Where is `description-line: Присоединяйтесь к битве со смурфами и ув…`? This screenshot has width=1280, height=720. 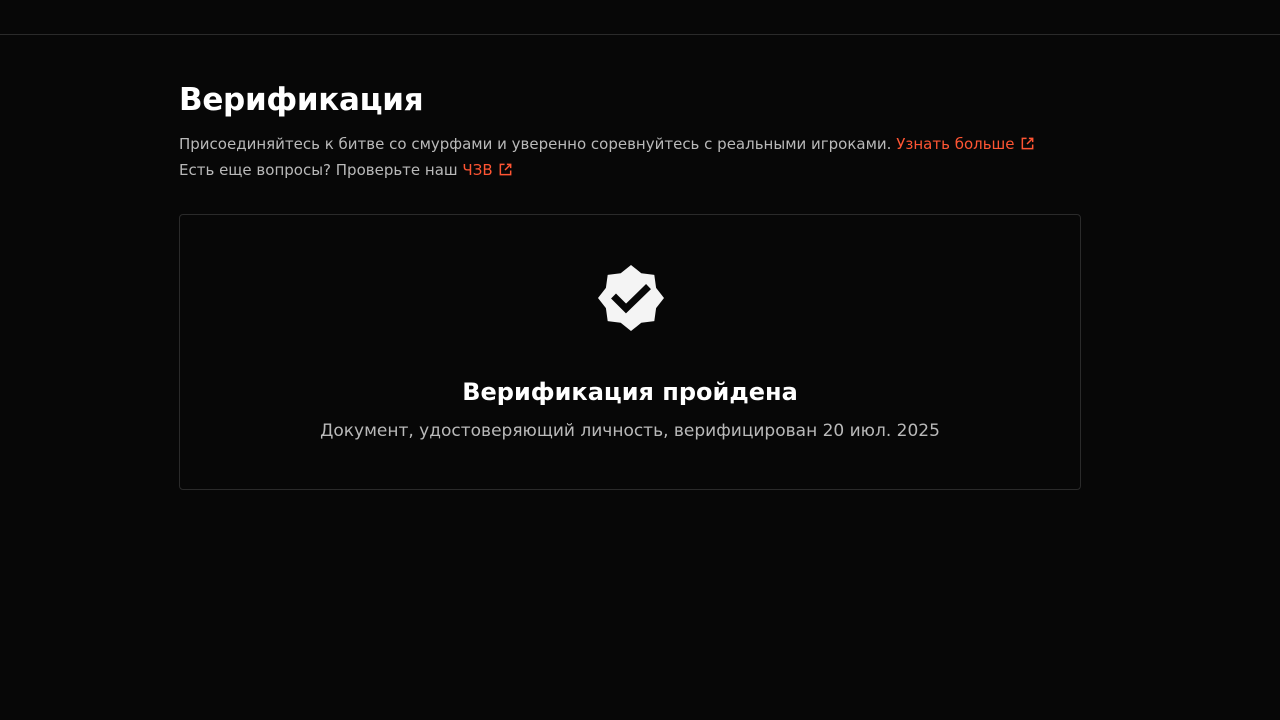
description-line: Присоединяйтесь к битве со смурфами и ув… is located at coordinates (630, 144).